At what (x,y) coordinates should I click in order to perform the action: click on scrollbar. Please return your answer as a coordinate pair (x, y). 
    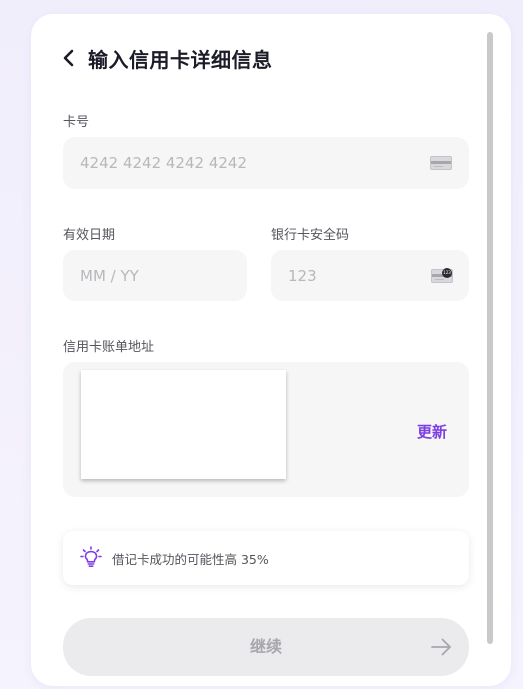
    Looking at the image, I should click on (490, 338).